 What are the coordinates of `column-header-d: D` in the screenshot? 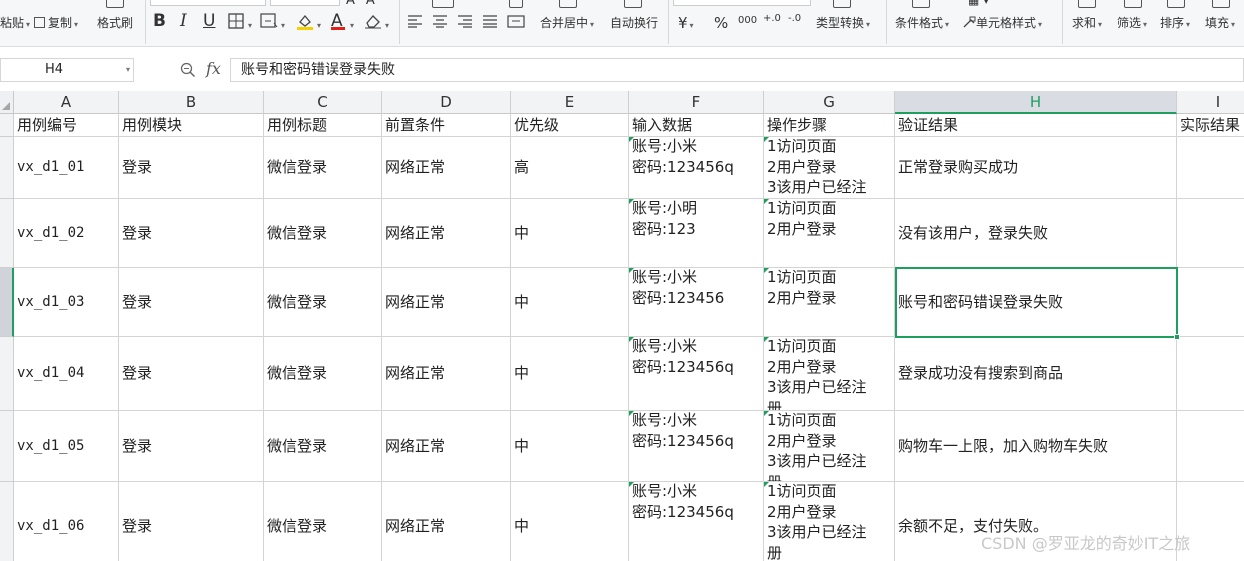 It's located at (446, 102).